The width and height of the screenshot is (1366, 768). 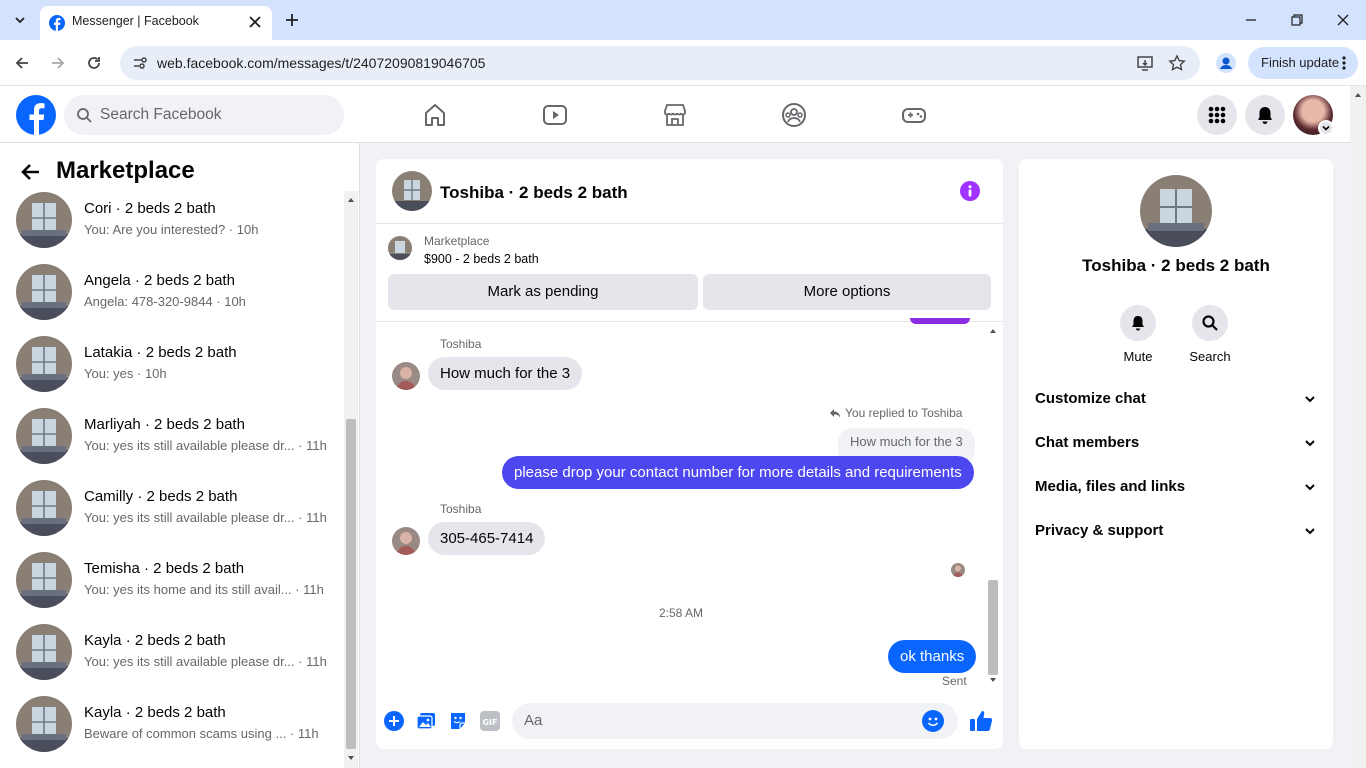 What do you see at coordinates (412, 191) in the screenshot?
I see `chat-avatar` at bounding box center [412, 191].